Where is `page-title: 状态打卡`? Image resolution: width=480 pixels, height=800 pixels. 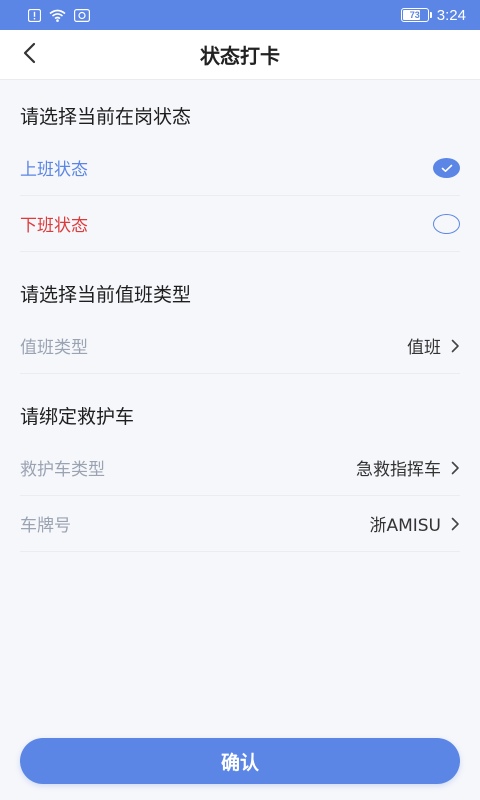 page-title: 状态打卡 is located at coordinates (240, 56).